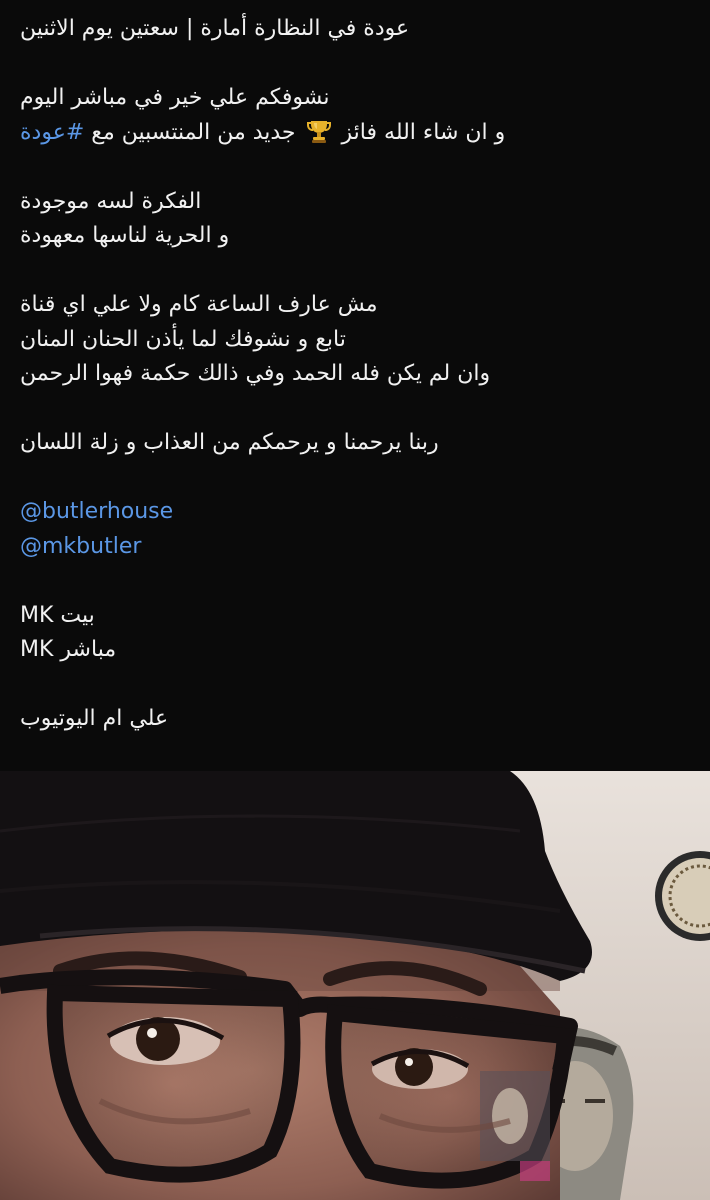 Image resolution: width=710 pixels, height=1200 pixels. What do you see at coordinates (354, 633) in the screenshot?
I see `paragraph-6: بيت MK مباشر MK` at bounding box center [354, 633].